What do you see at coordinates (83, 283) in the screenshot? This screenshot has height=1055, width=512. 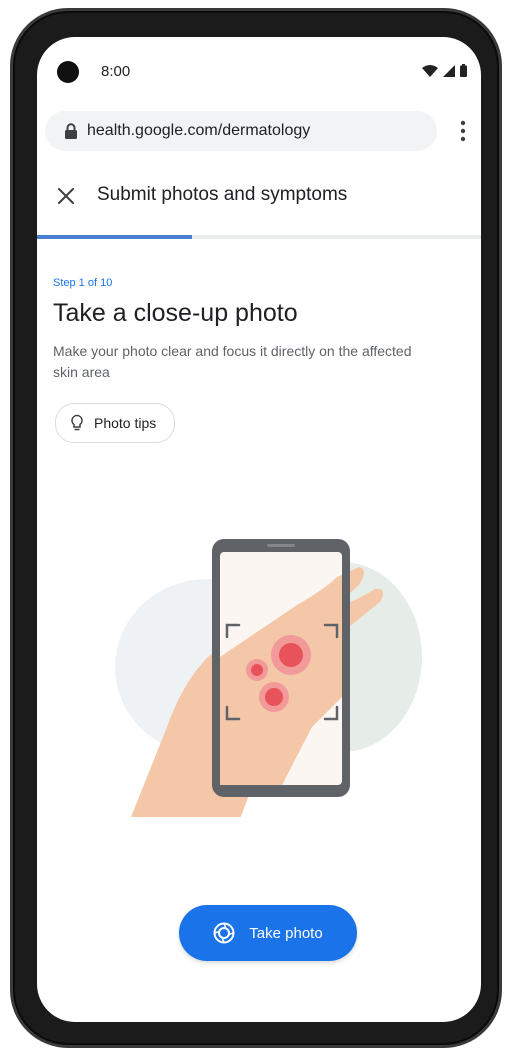 I see `step-label: Step 1 of 10` at bounding box center [83, 283].